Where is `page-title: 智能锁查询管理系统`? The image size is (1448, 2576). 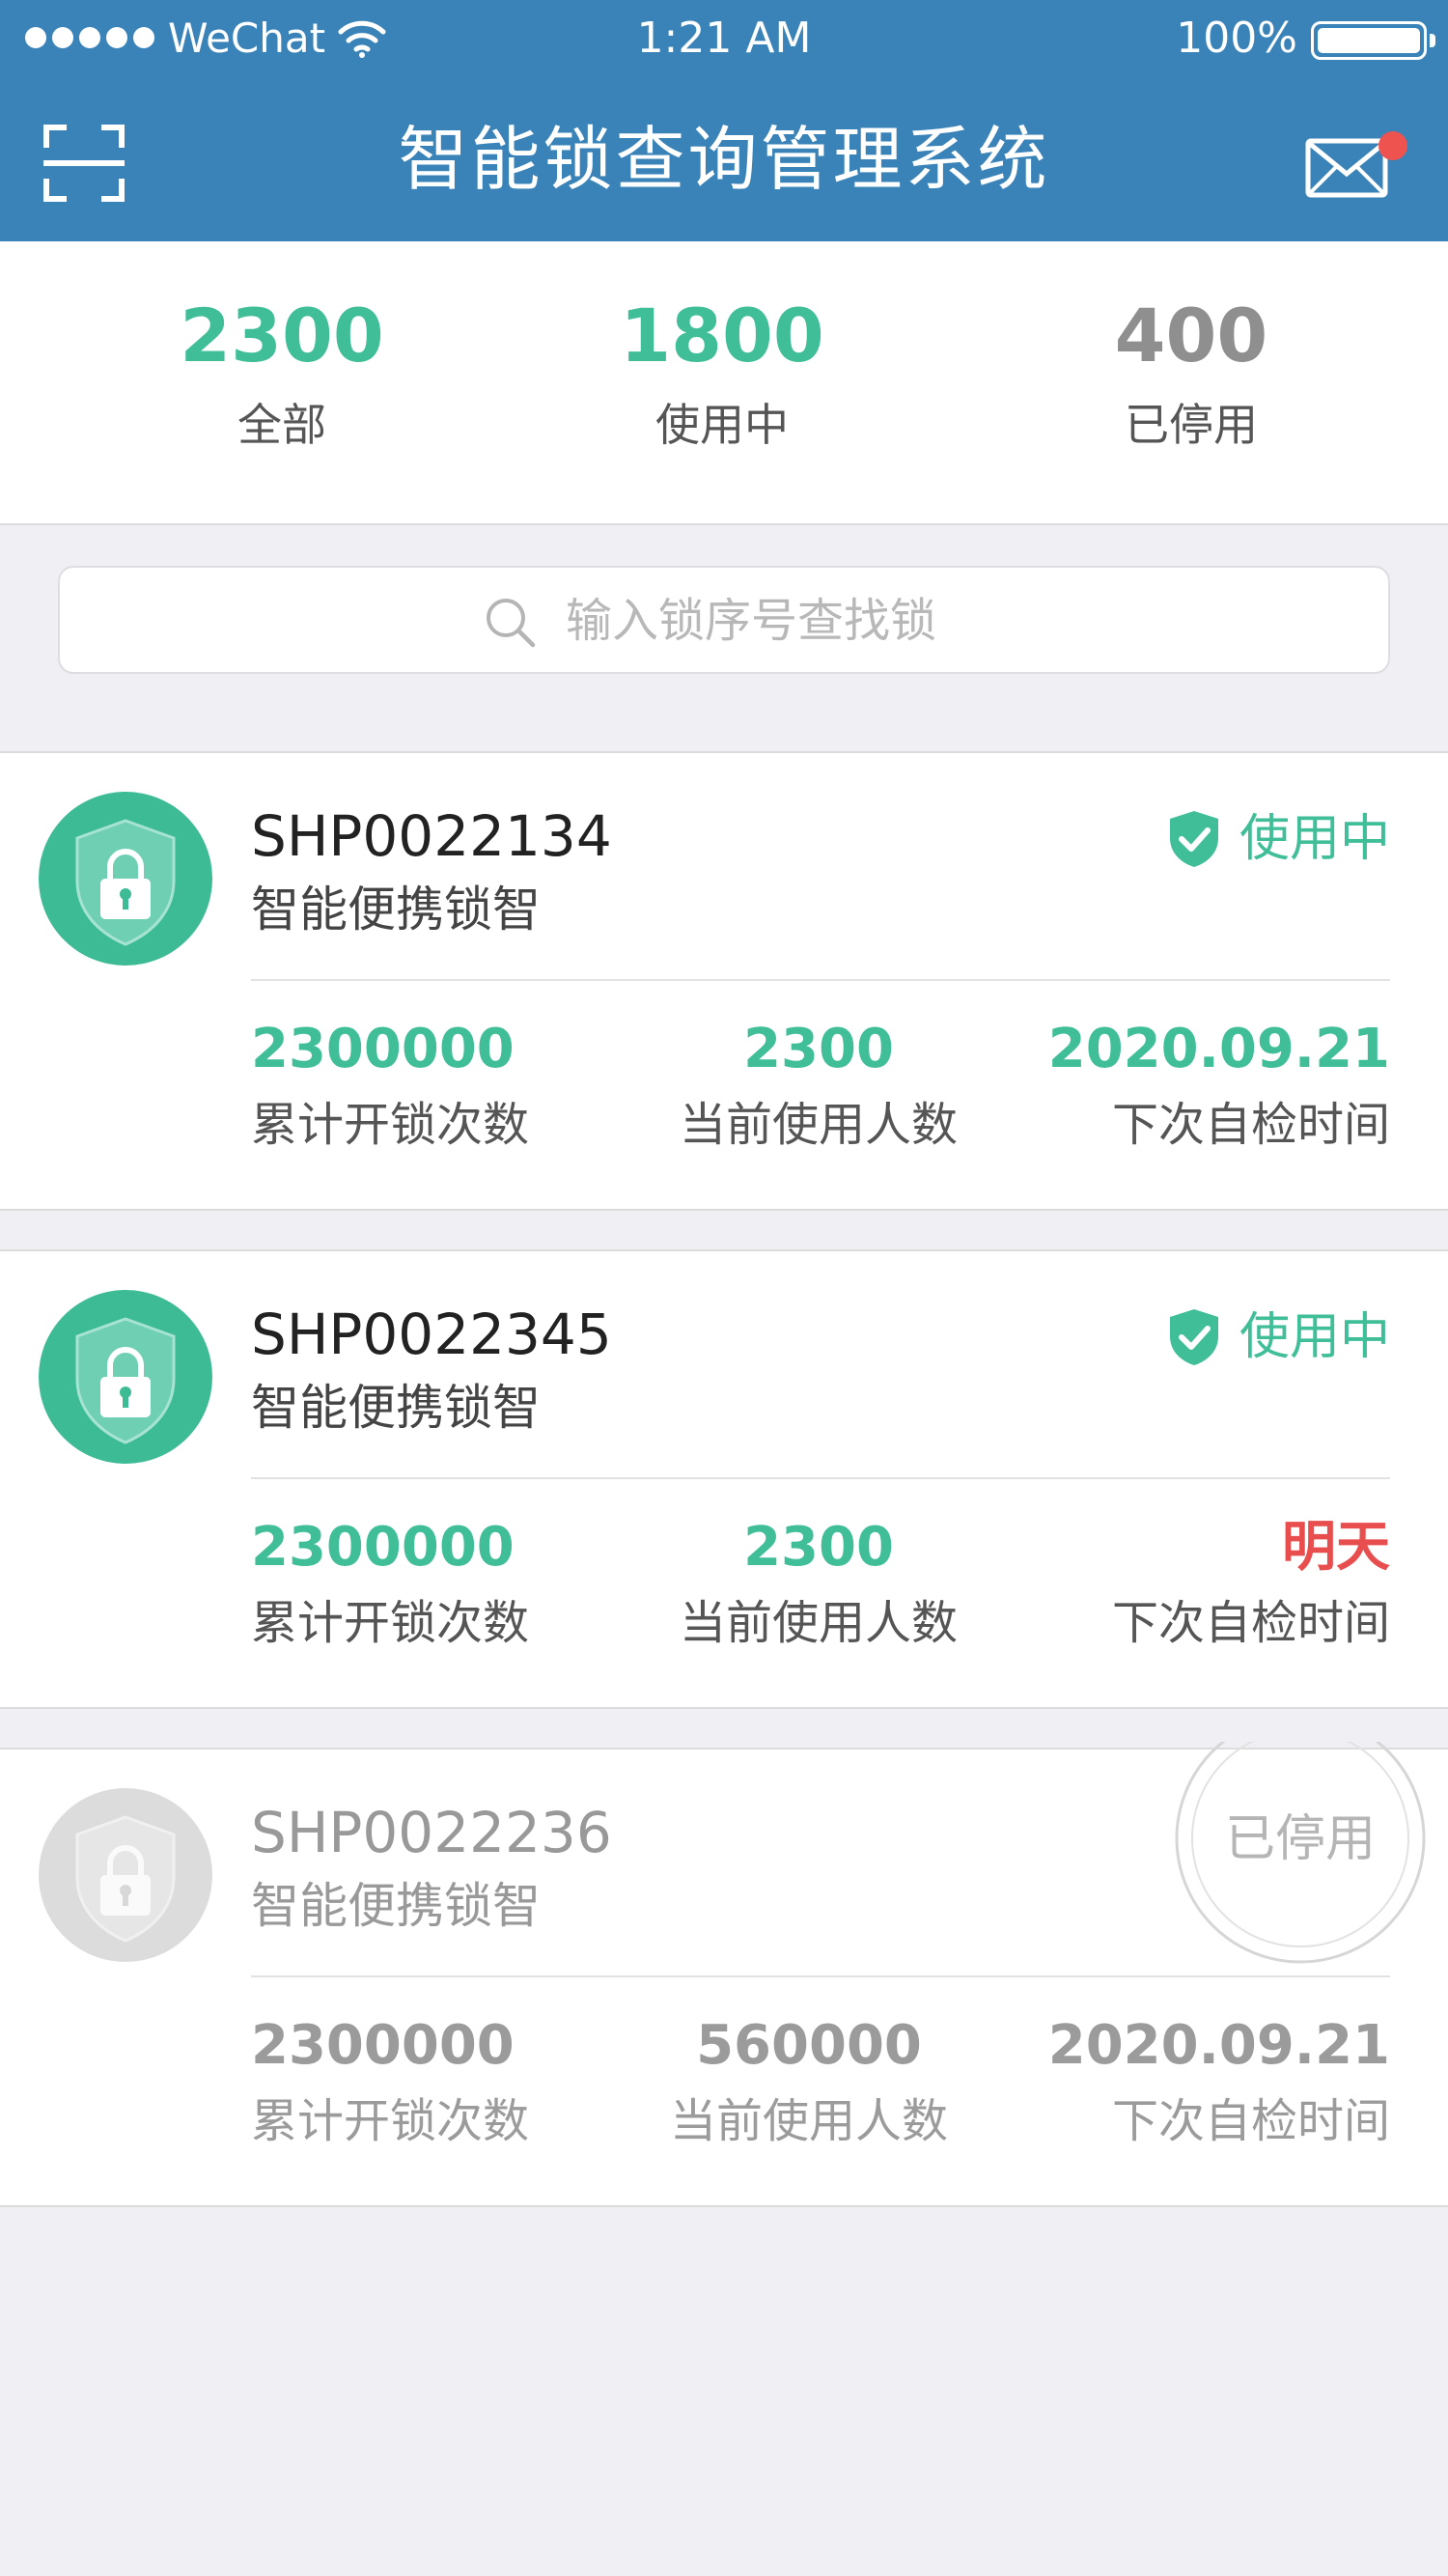
page-title: 智能锁查询管理系统 is located at coordinates (724, 160).